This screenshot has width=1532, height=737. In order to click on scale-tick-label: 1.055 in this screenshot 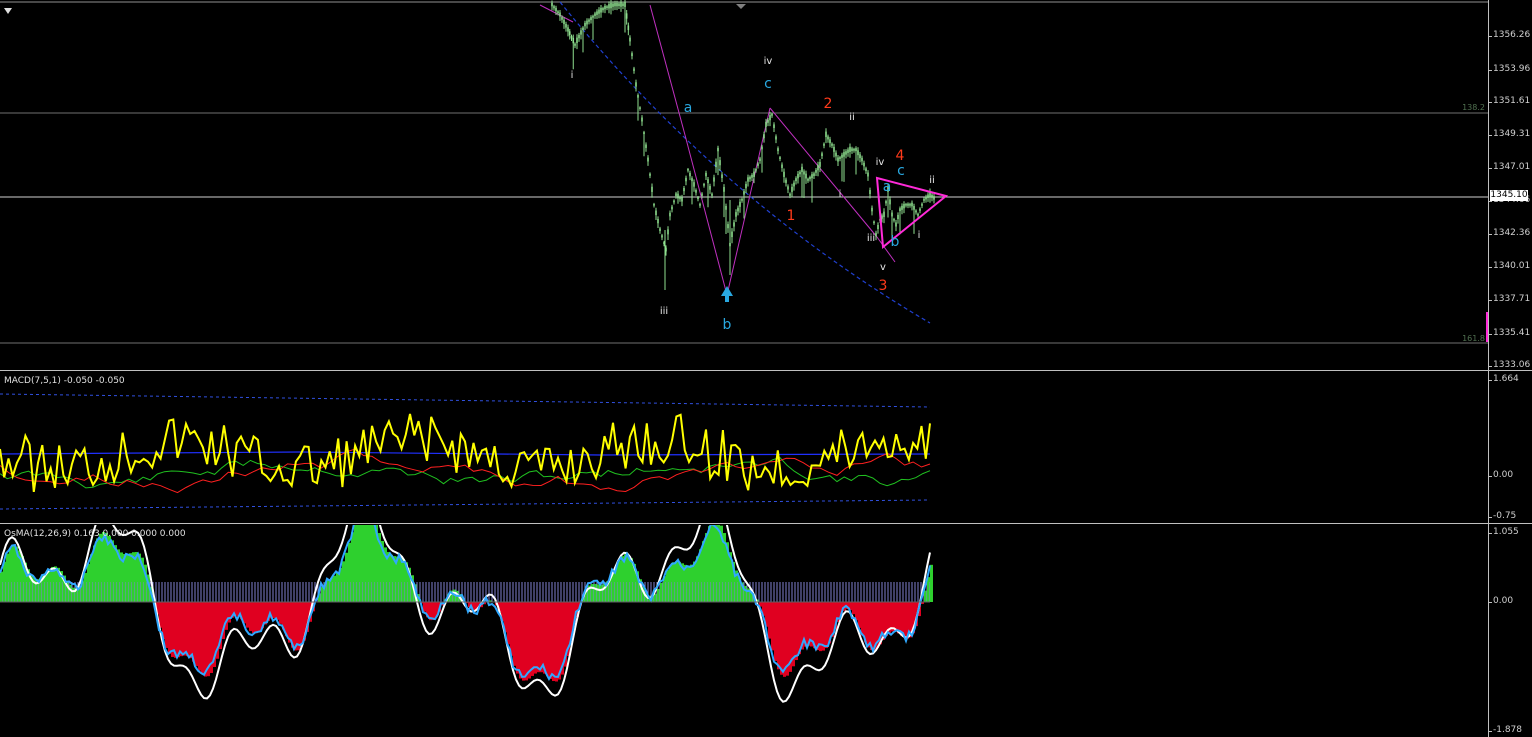, I will do `click(1506, 532)`.